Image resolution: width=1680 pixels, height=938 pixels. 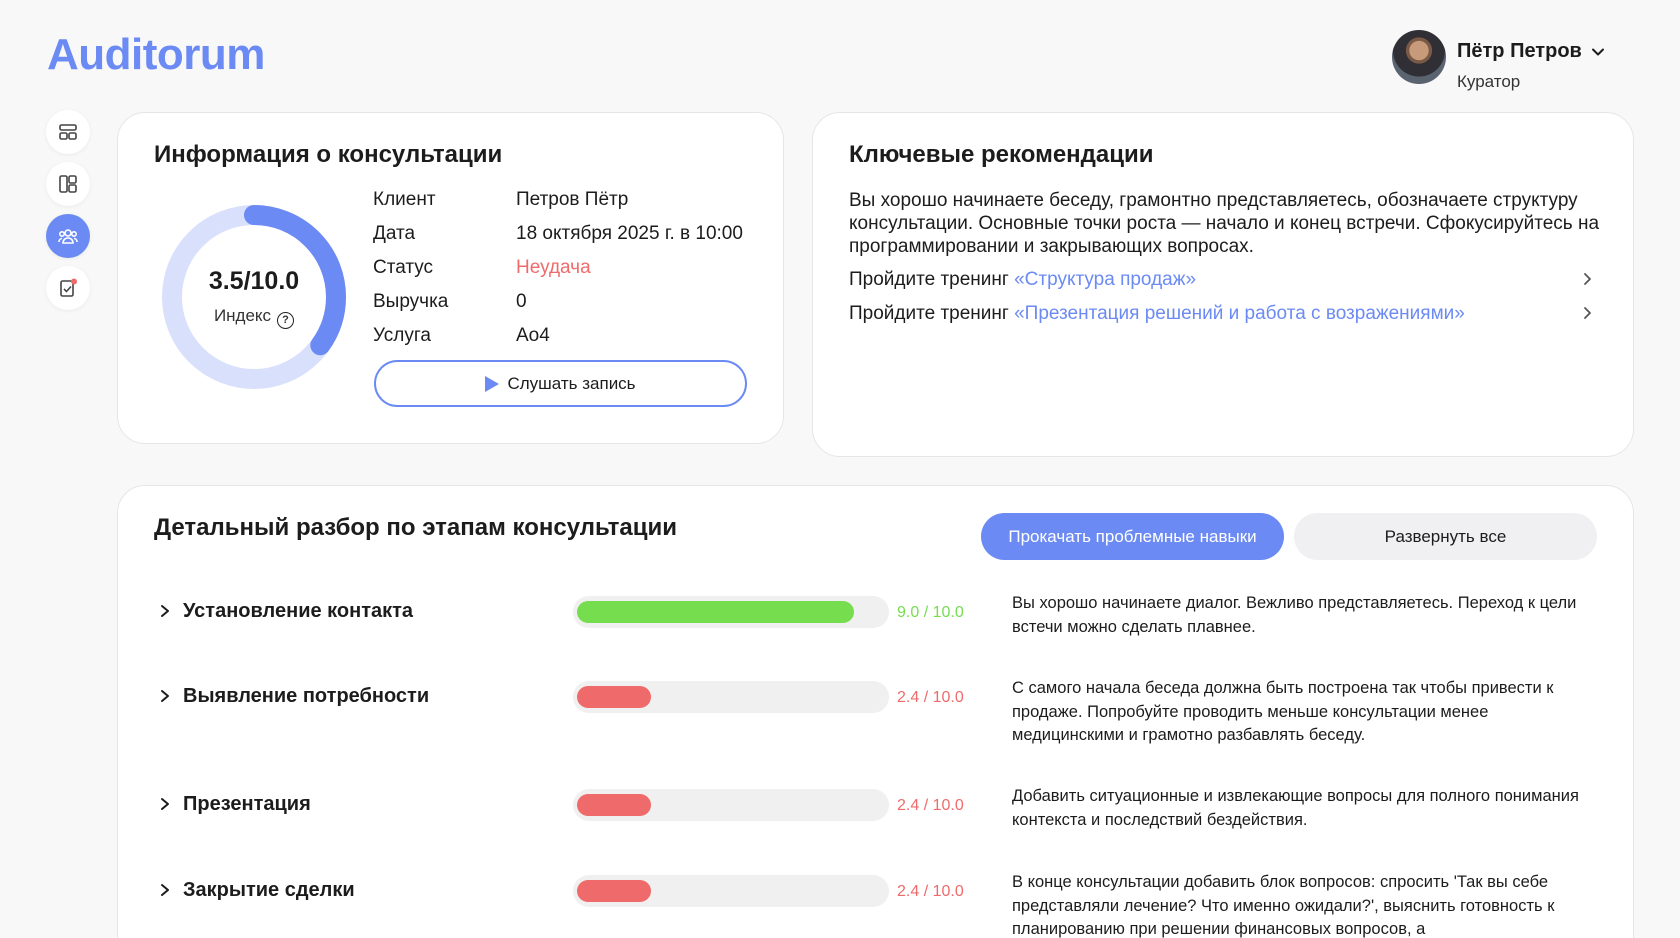 What do you see at coordinates (242, 315) in the screenshot?
I see `index-label-text: Индекс` at bounding box center [242, 315].